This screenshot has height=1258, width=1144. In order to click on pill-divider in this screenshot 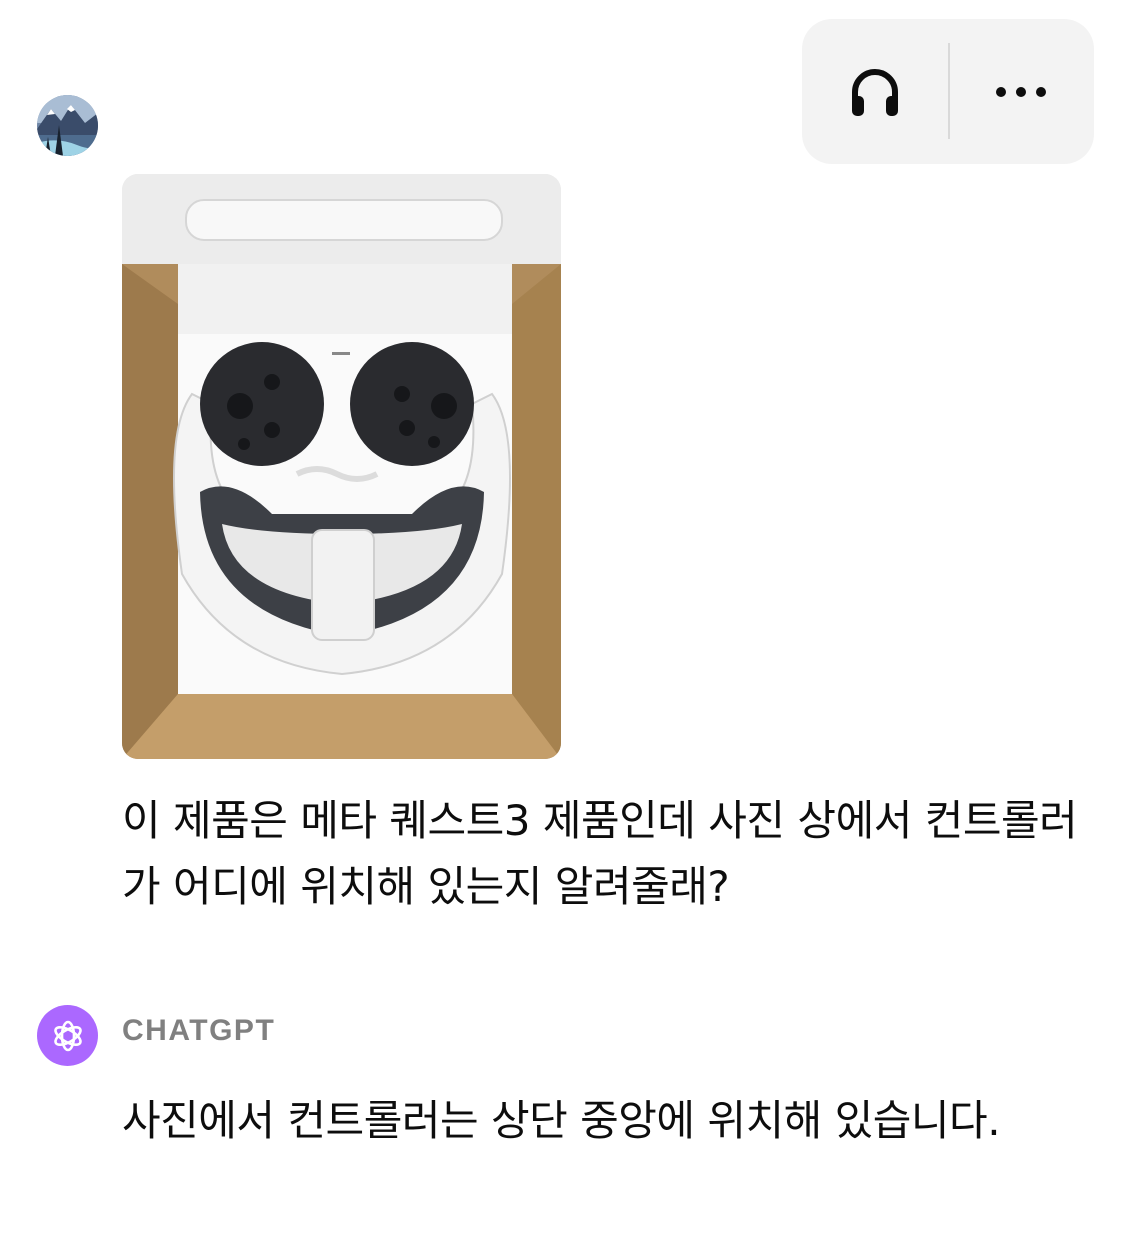, I will do `click(949, 91)`.